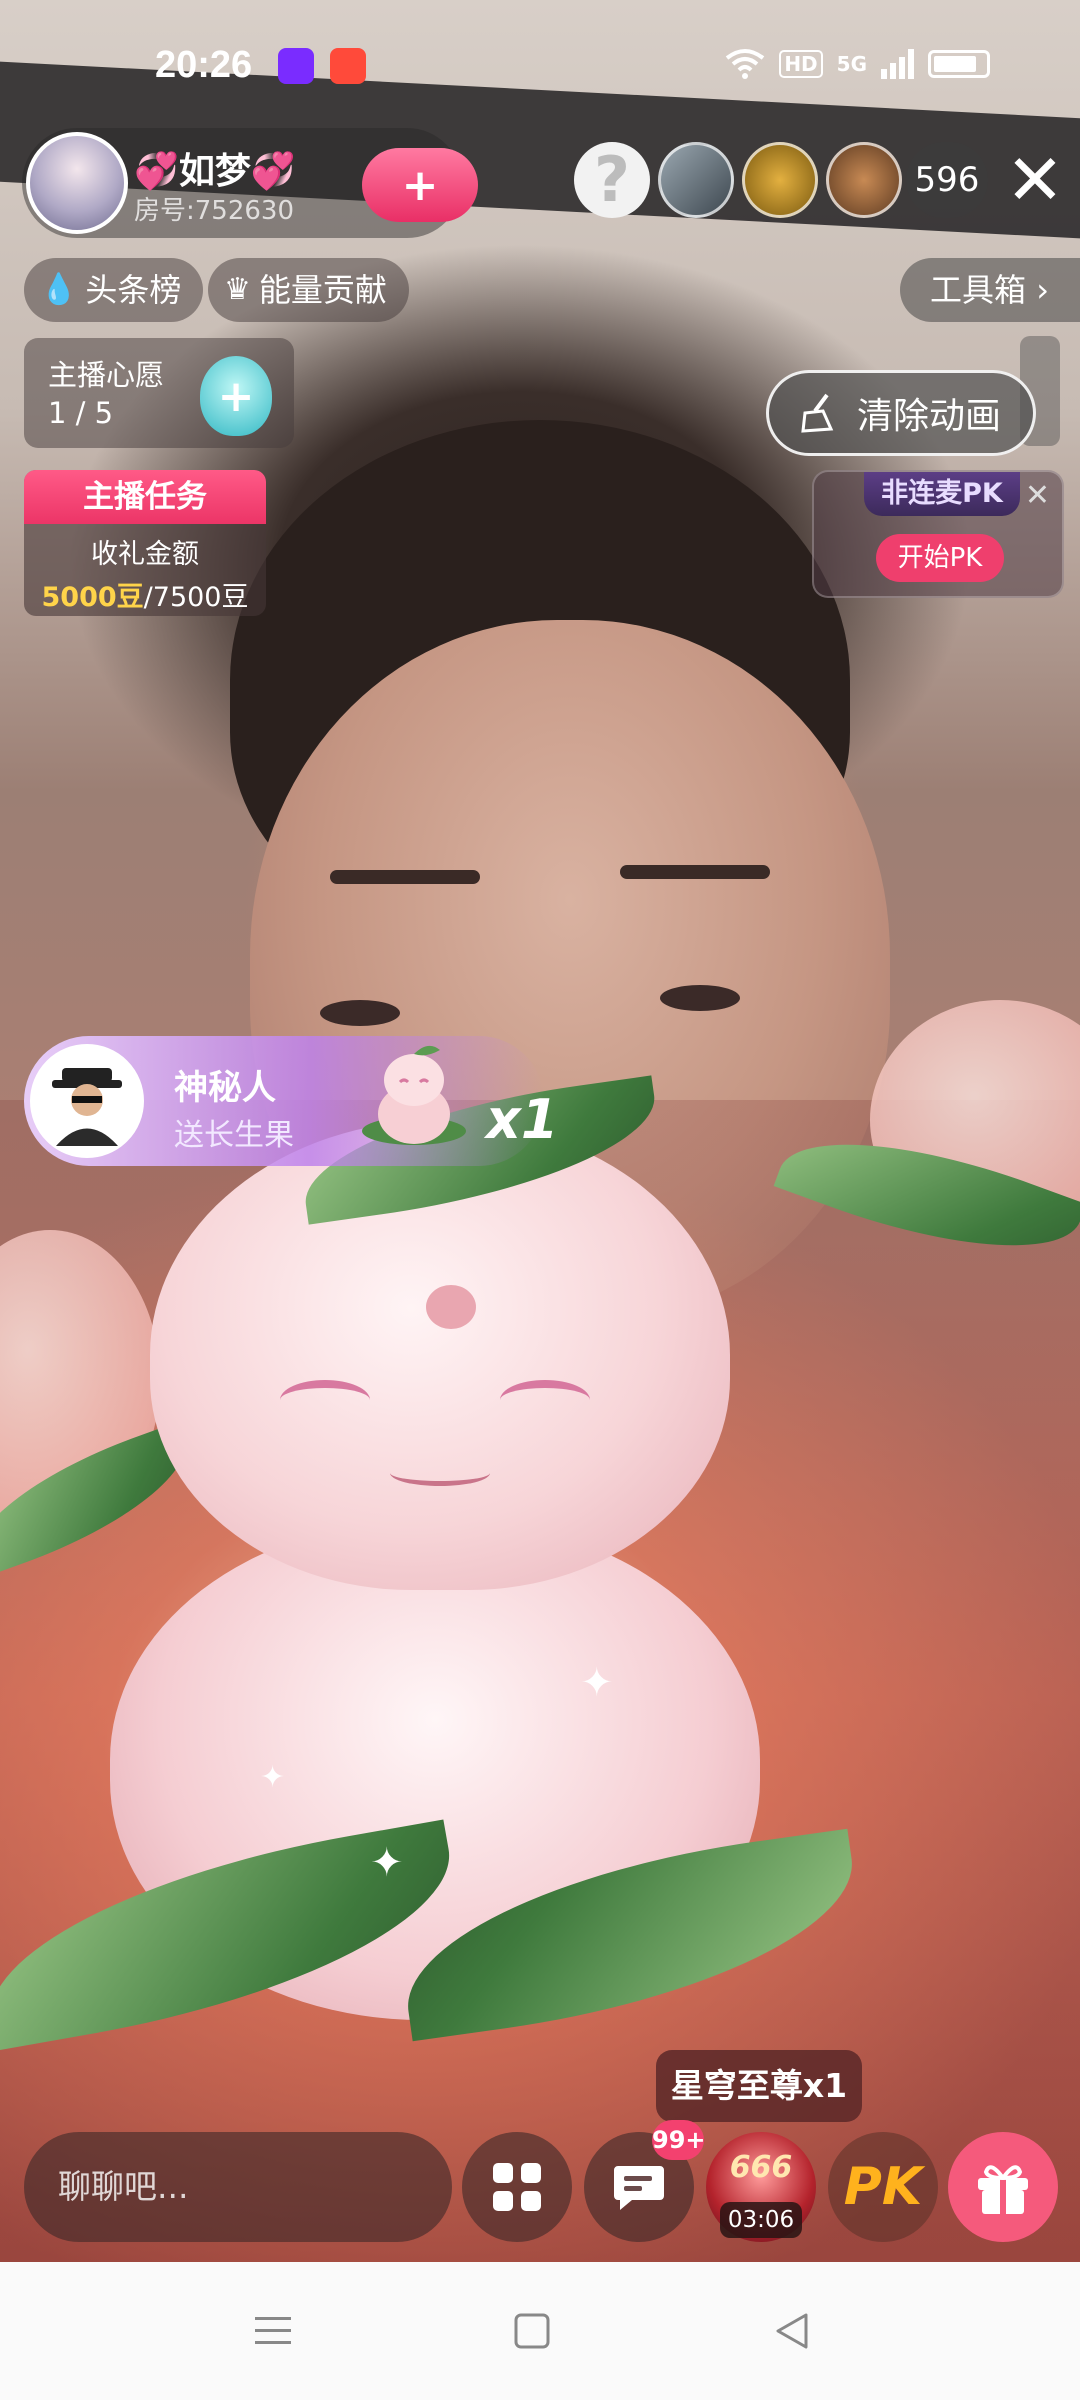  Describe the element at coordinates (414, 1095) in the screenshot. I see `peach-gift-icon` at that location.